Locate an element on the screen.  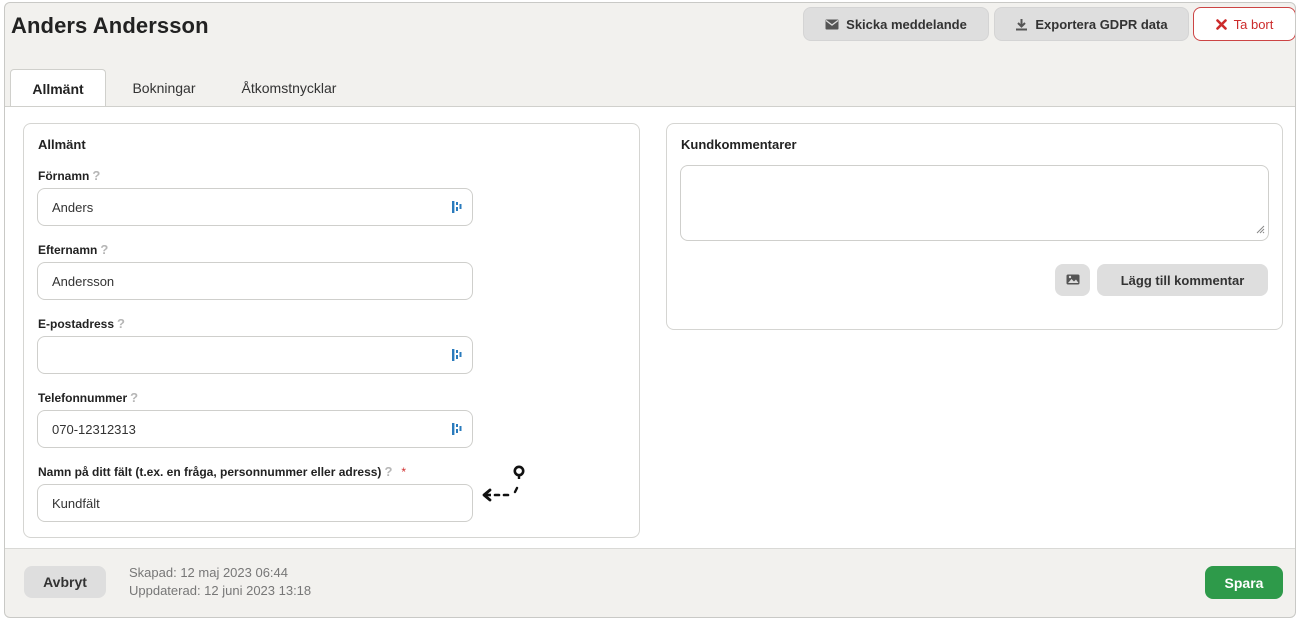
resize-grip-icon is located at coordinates (1260, 229).